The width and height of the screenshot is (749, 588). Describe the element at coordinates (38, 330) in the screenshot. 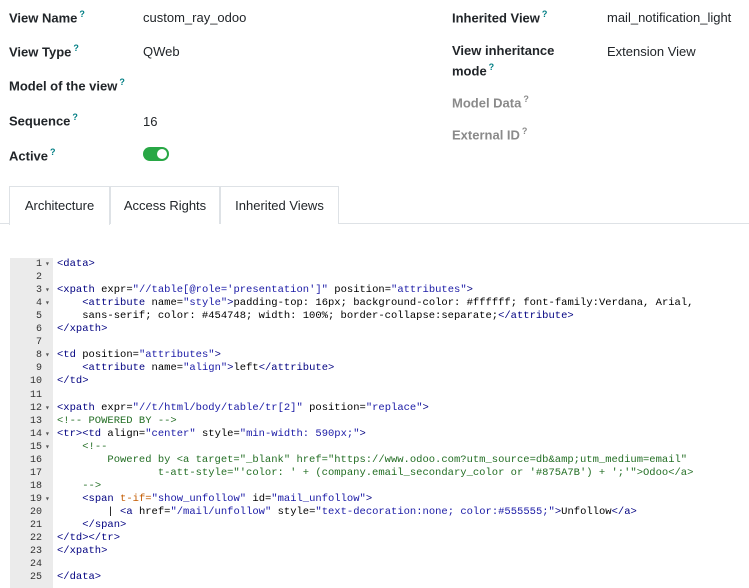

I see `line-number: 6` at that location.